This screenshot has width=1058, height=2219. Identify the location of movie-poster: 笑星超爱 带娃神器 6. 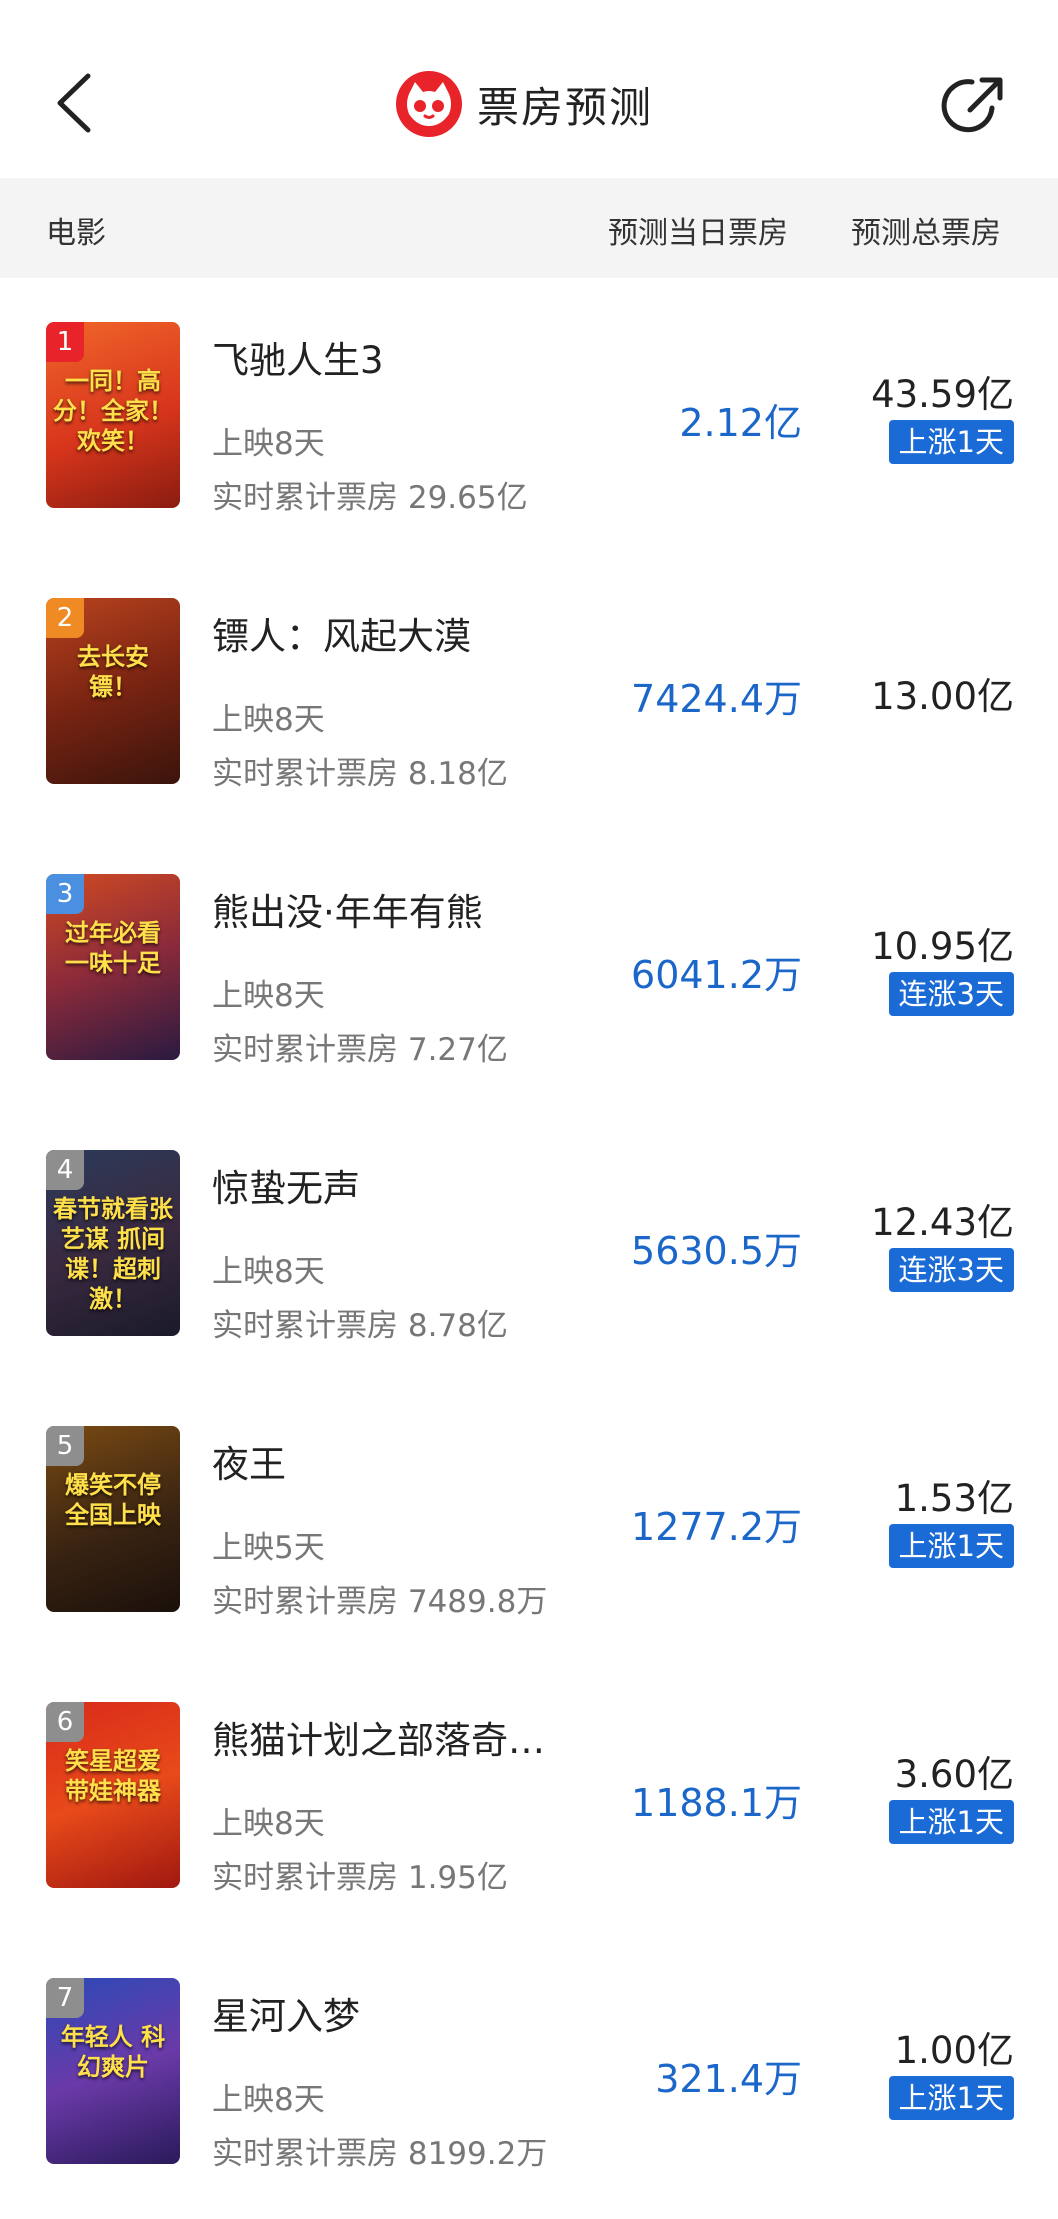
(113, 1795).